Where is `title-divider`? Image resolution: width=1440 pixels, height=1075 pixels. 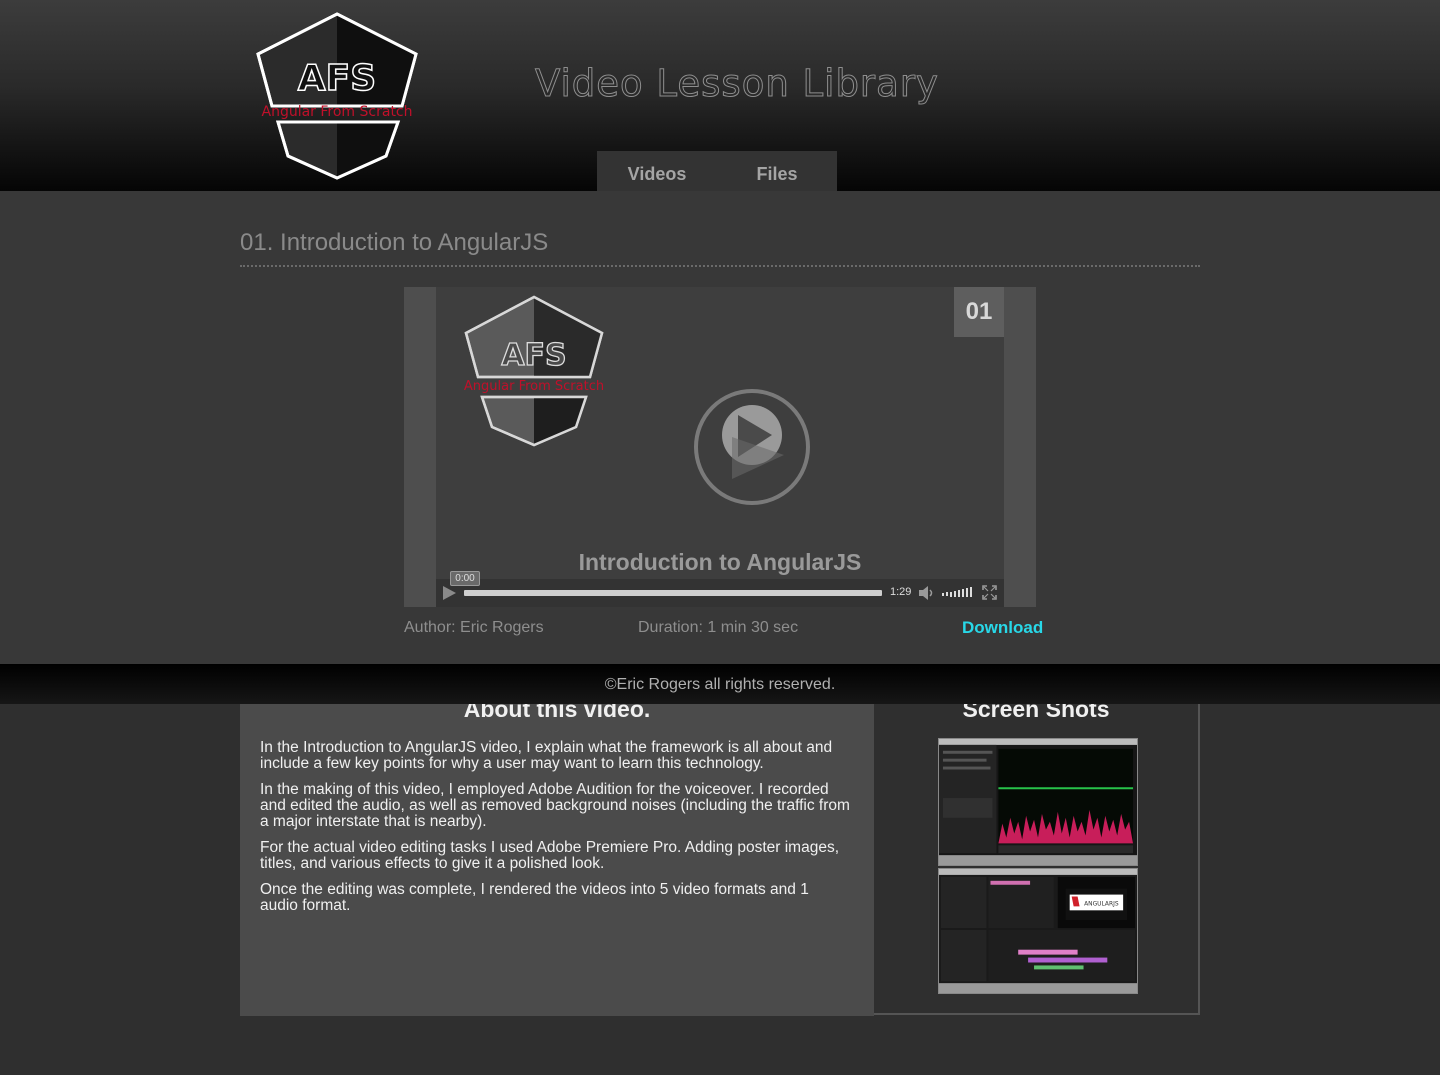
title-divider is located at coordinates (720, 266).